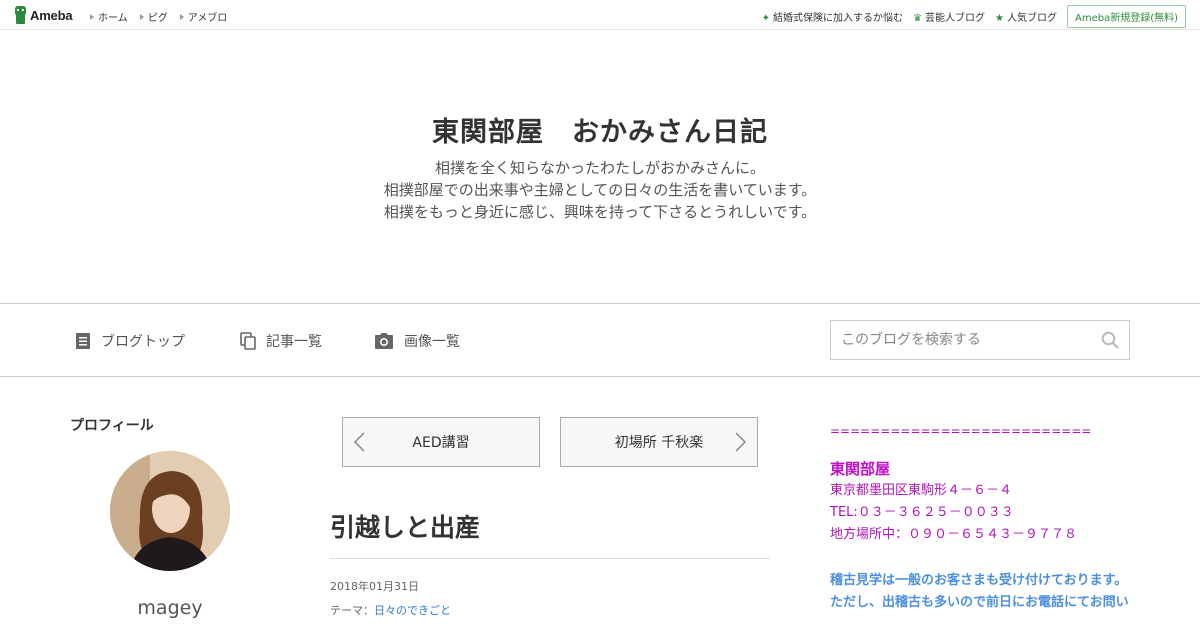  Describe the element at coordinates (600, 340) in the screenshot. I see `blog-navbar: ブログトップ 記事一覧 画像一覧` at that location.